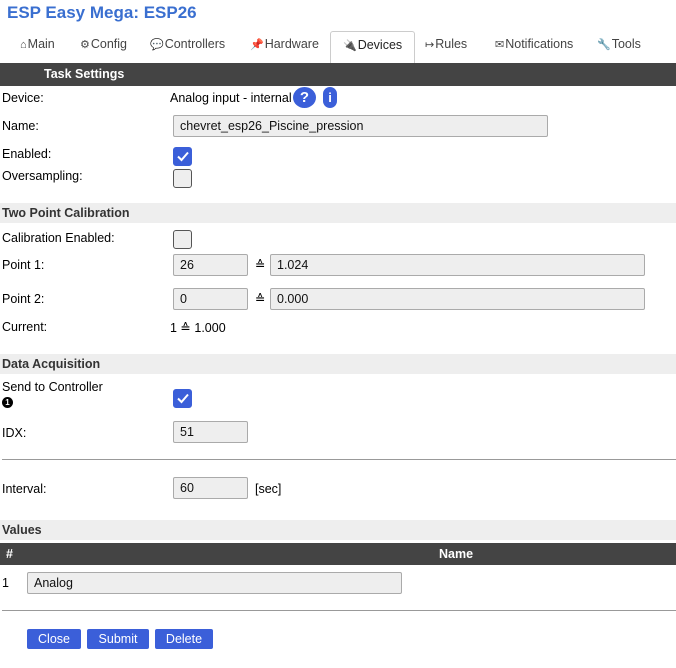 This screenshot has width=676, height=668. I want to click on col-number: #, so click(9, 554).